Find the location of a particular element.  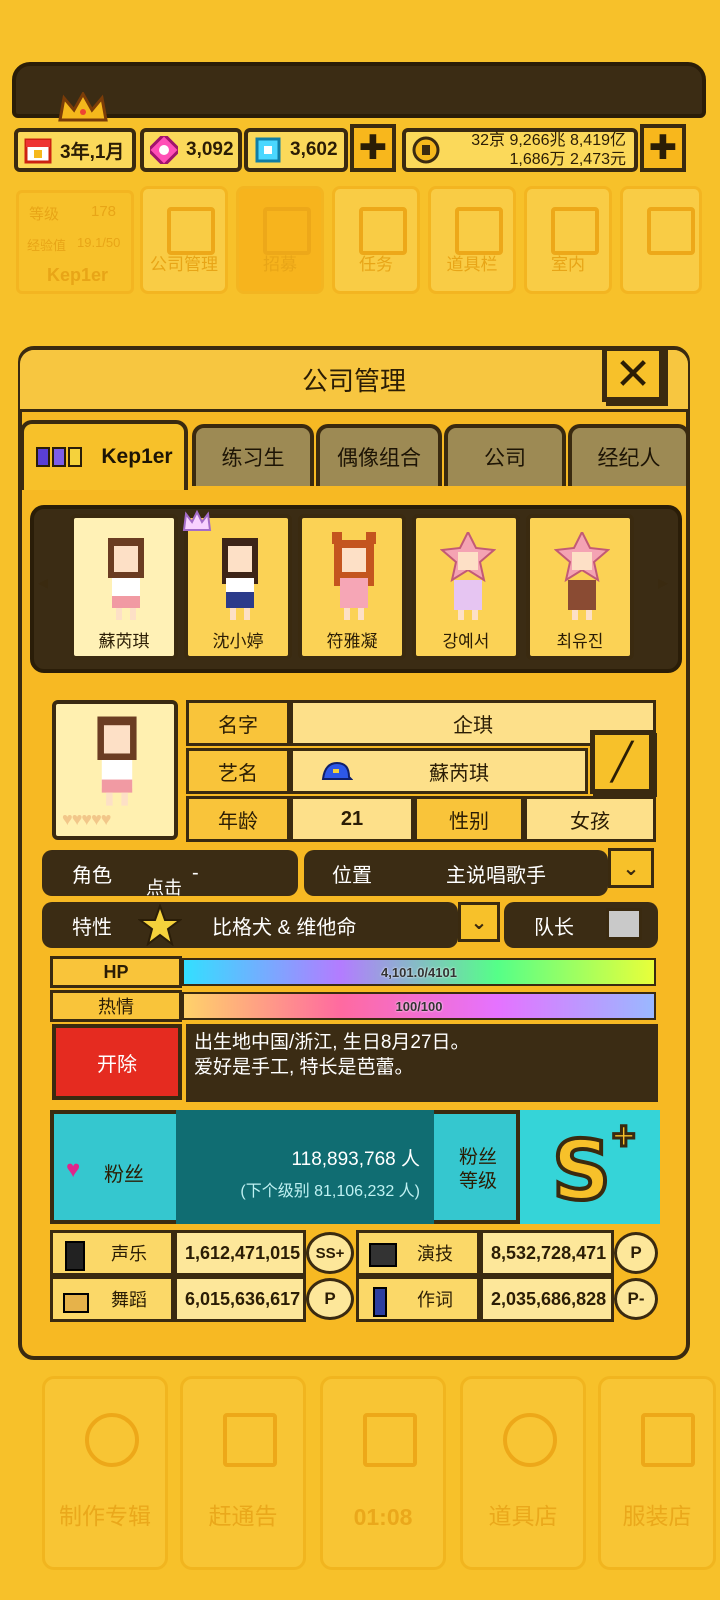

position-dropdown-button: ⌄ is located at coordinates (631, 868).